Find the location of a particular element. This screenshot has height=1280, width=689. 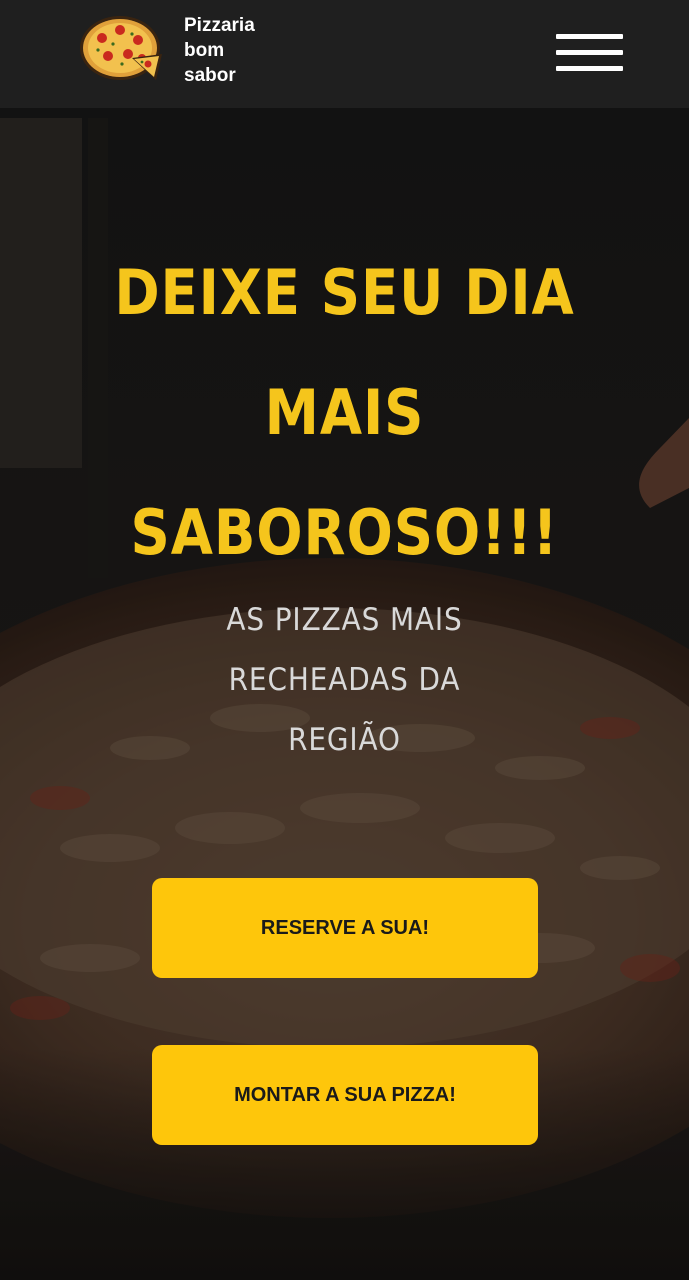

build-pizza-button: MONTAR A SUA PIZZA! is located at coordinates (345, 1095).